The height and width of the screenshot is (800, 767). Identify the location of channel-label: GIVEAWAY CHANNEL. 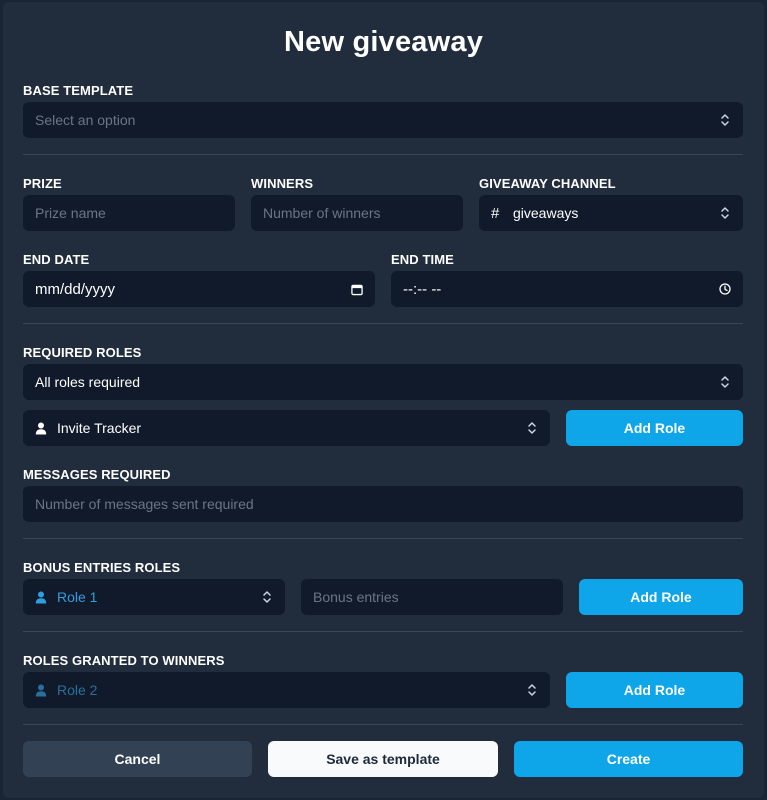
(547, 183).